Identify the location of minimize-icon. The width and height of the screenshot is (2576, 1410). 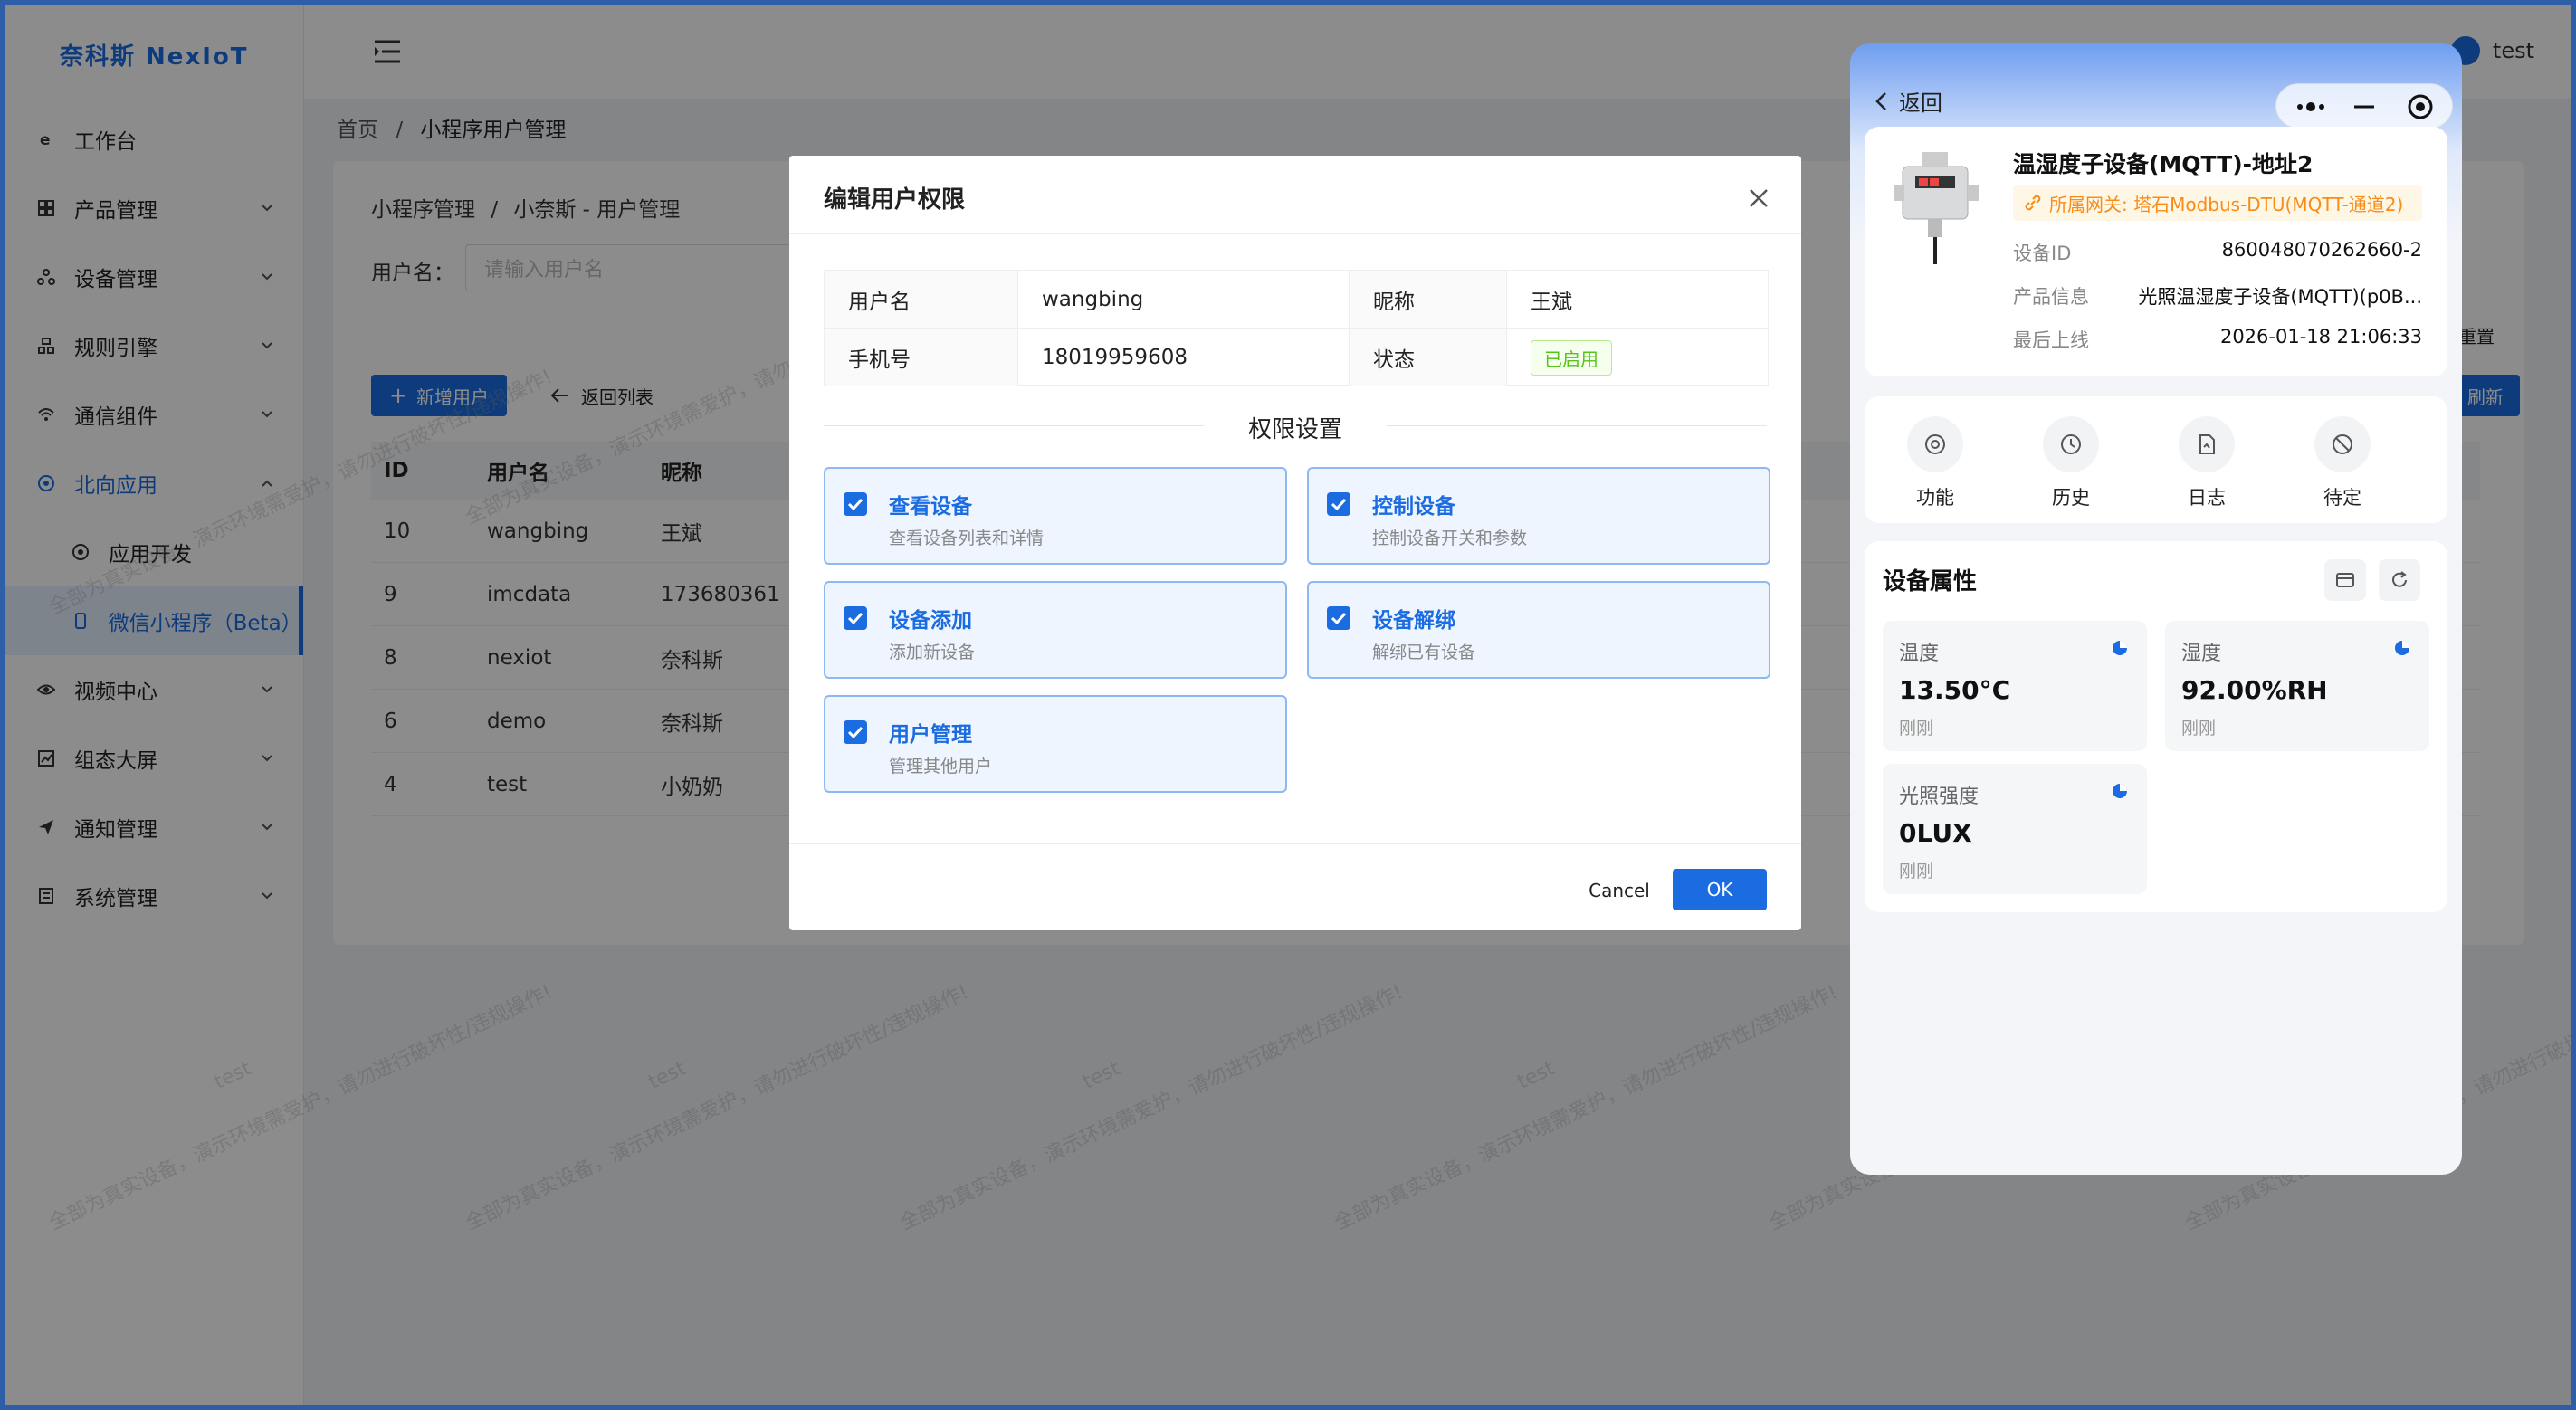
(2364, 107).